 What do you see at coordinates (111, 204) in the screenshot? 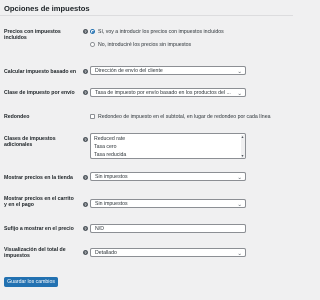
I see `display-in-cart-value: Sin impuestos` at bounding box center [111, 204].